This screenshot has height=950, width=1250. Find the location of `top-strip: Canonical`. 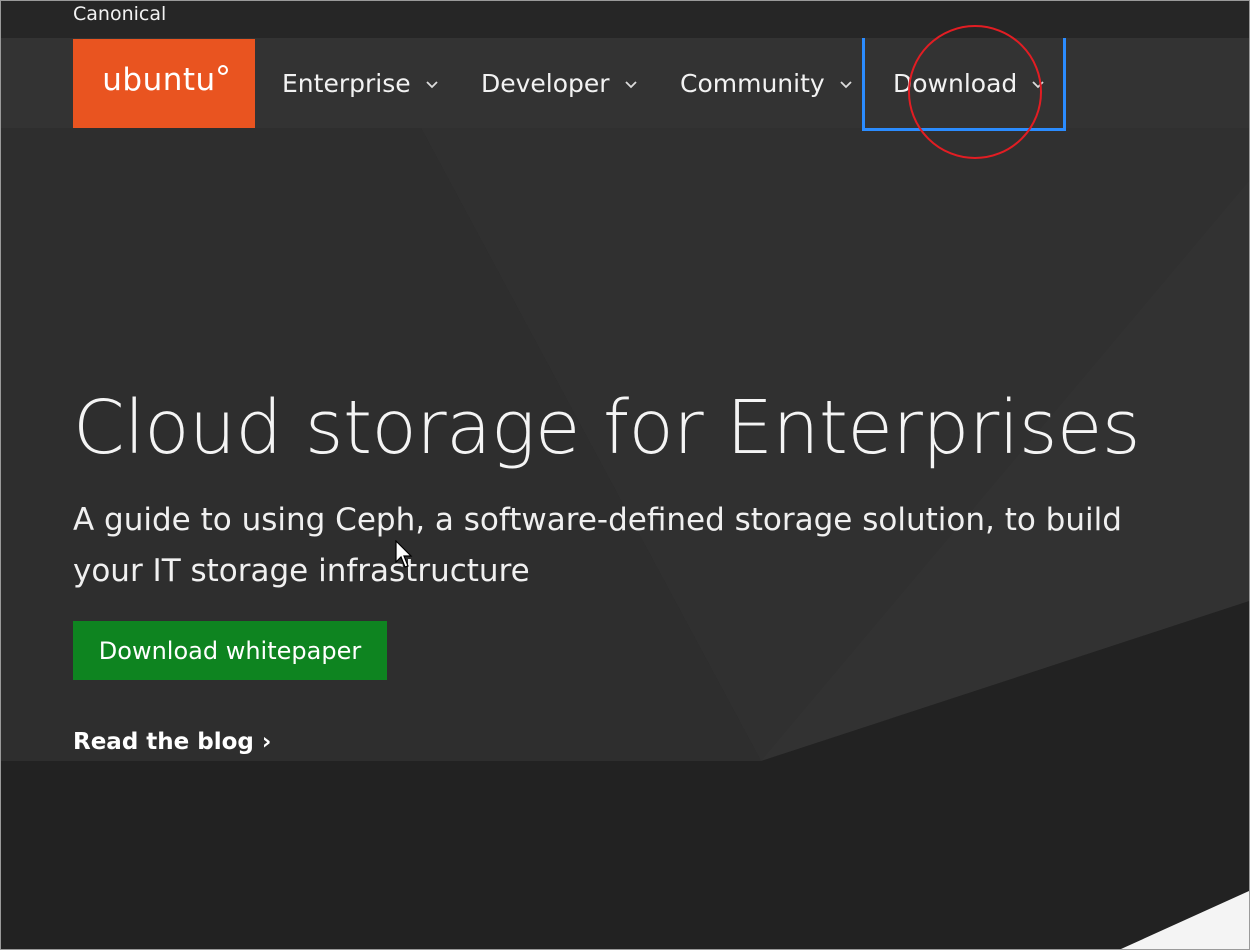

top-strip: Canonical is located at coordinates (625, 19).